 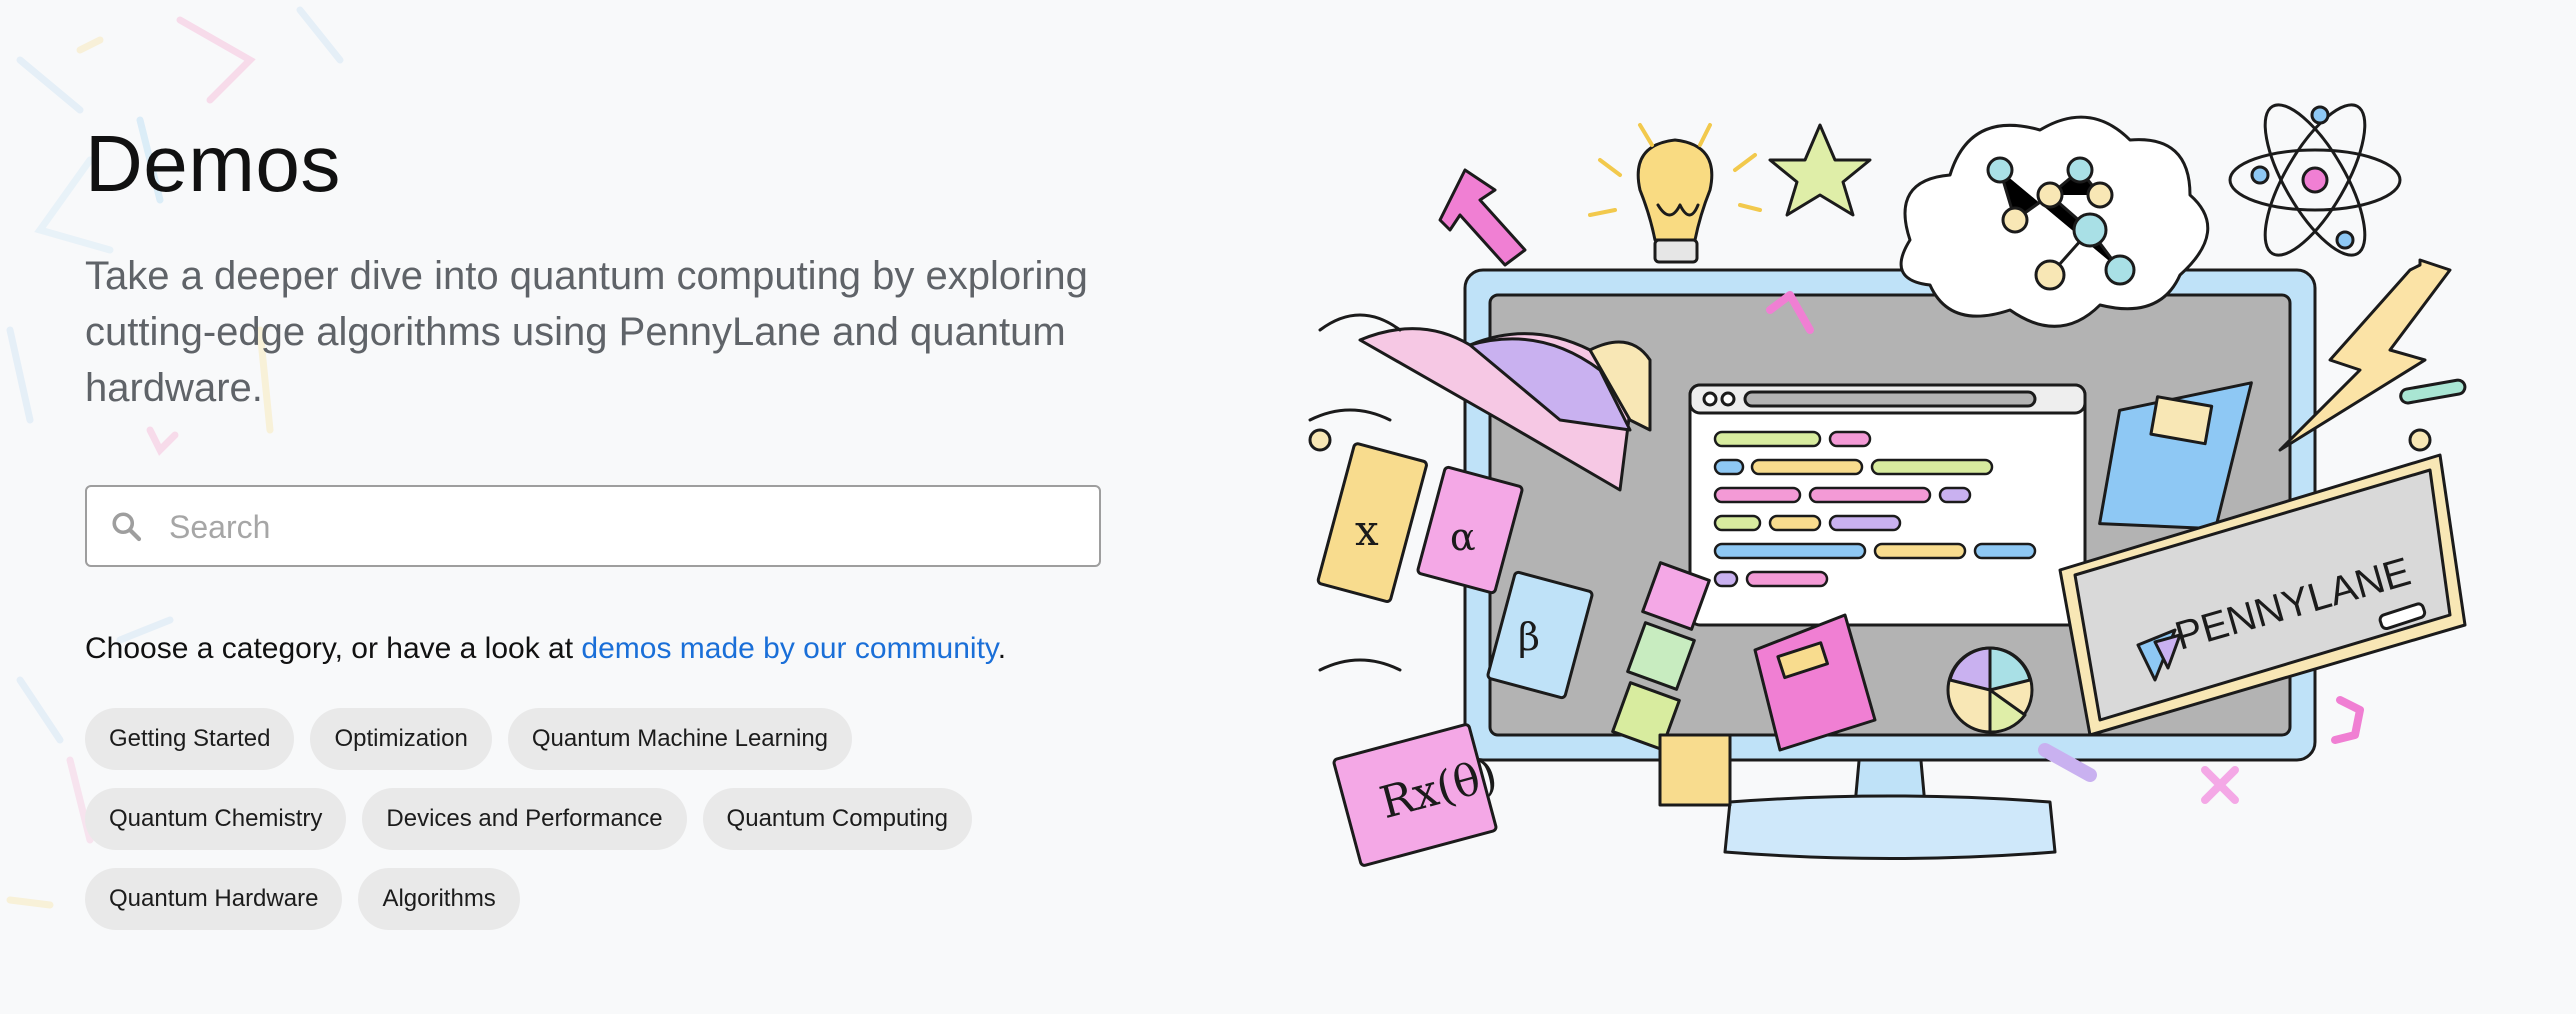 I want to click on symbol-alpha: α, so click(x=1463, y=537).